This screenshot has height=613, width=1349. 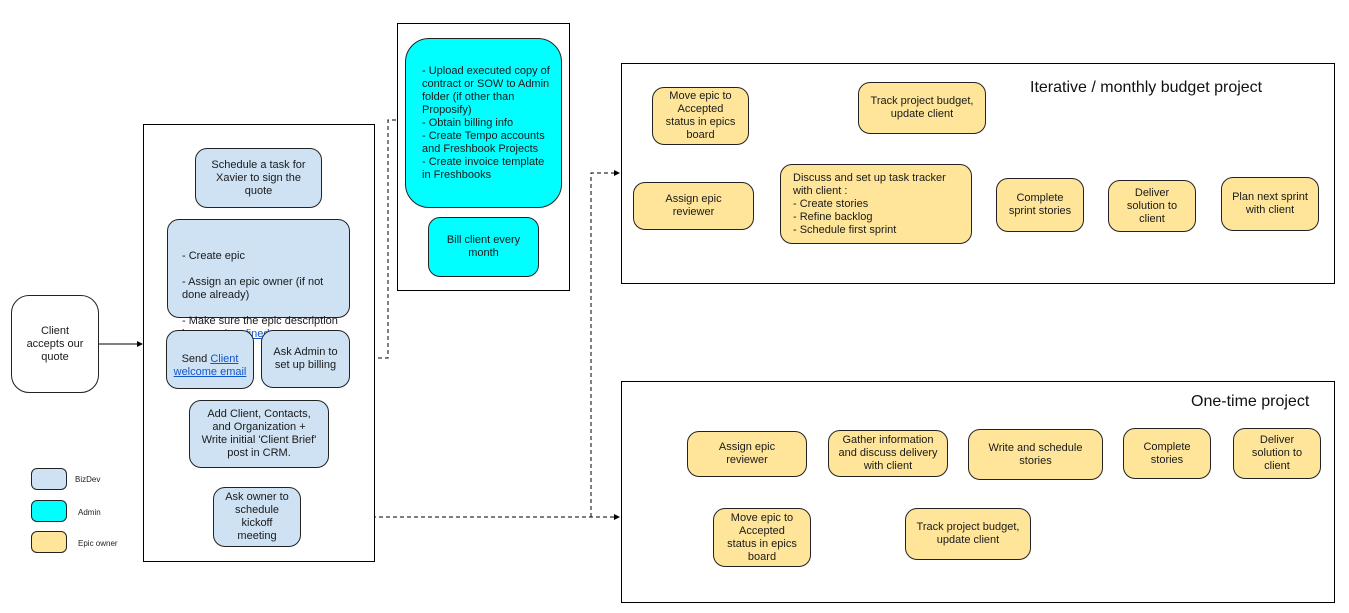 What do you see at coordinates (693, 206) in the screenshot?
I see `iter-node-assign-reviewer: Assign epic reviewer` at bounding box center [693, 206].